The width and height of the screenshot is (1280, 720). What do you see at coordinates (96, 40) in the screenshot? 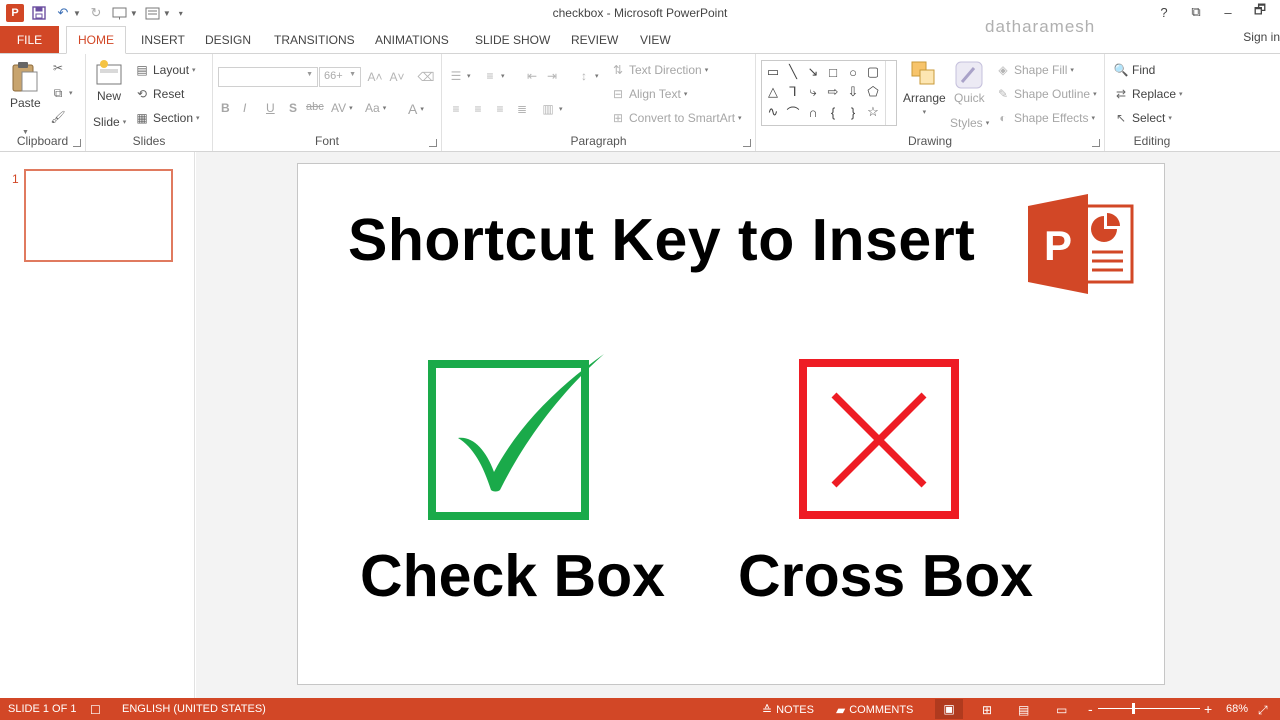
I see `tab-home: HOME` at bounding box center [96, 40].